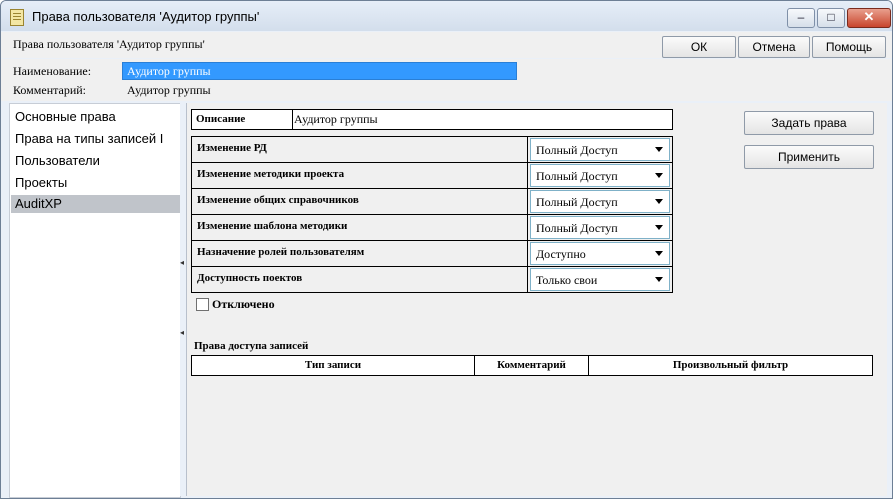 This screenshot has height=499, width=893. Describe the element at coordinates (432, 228) in the screenshot. I see `rights-row: Изменение шаблона методики Полный Доступ` at that location.